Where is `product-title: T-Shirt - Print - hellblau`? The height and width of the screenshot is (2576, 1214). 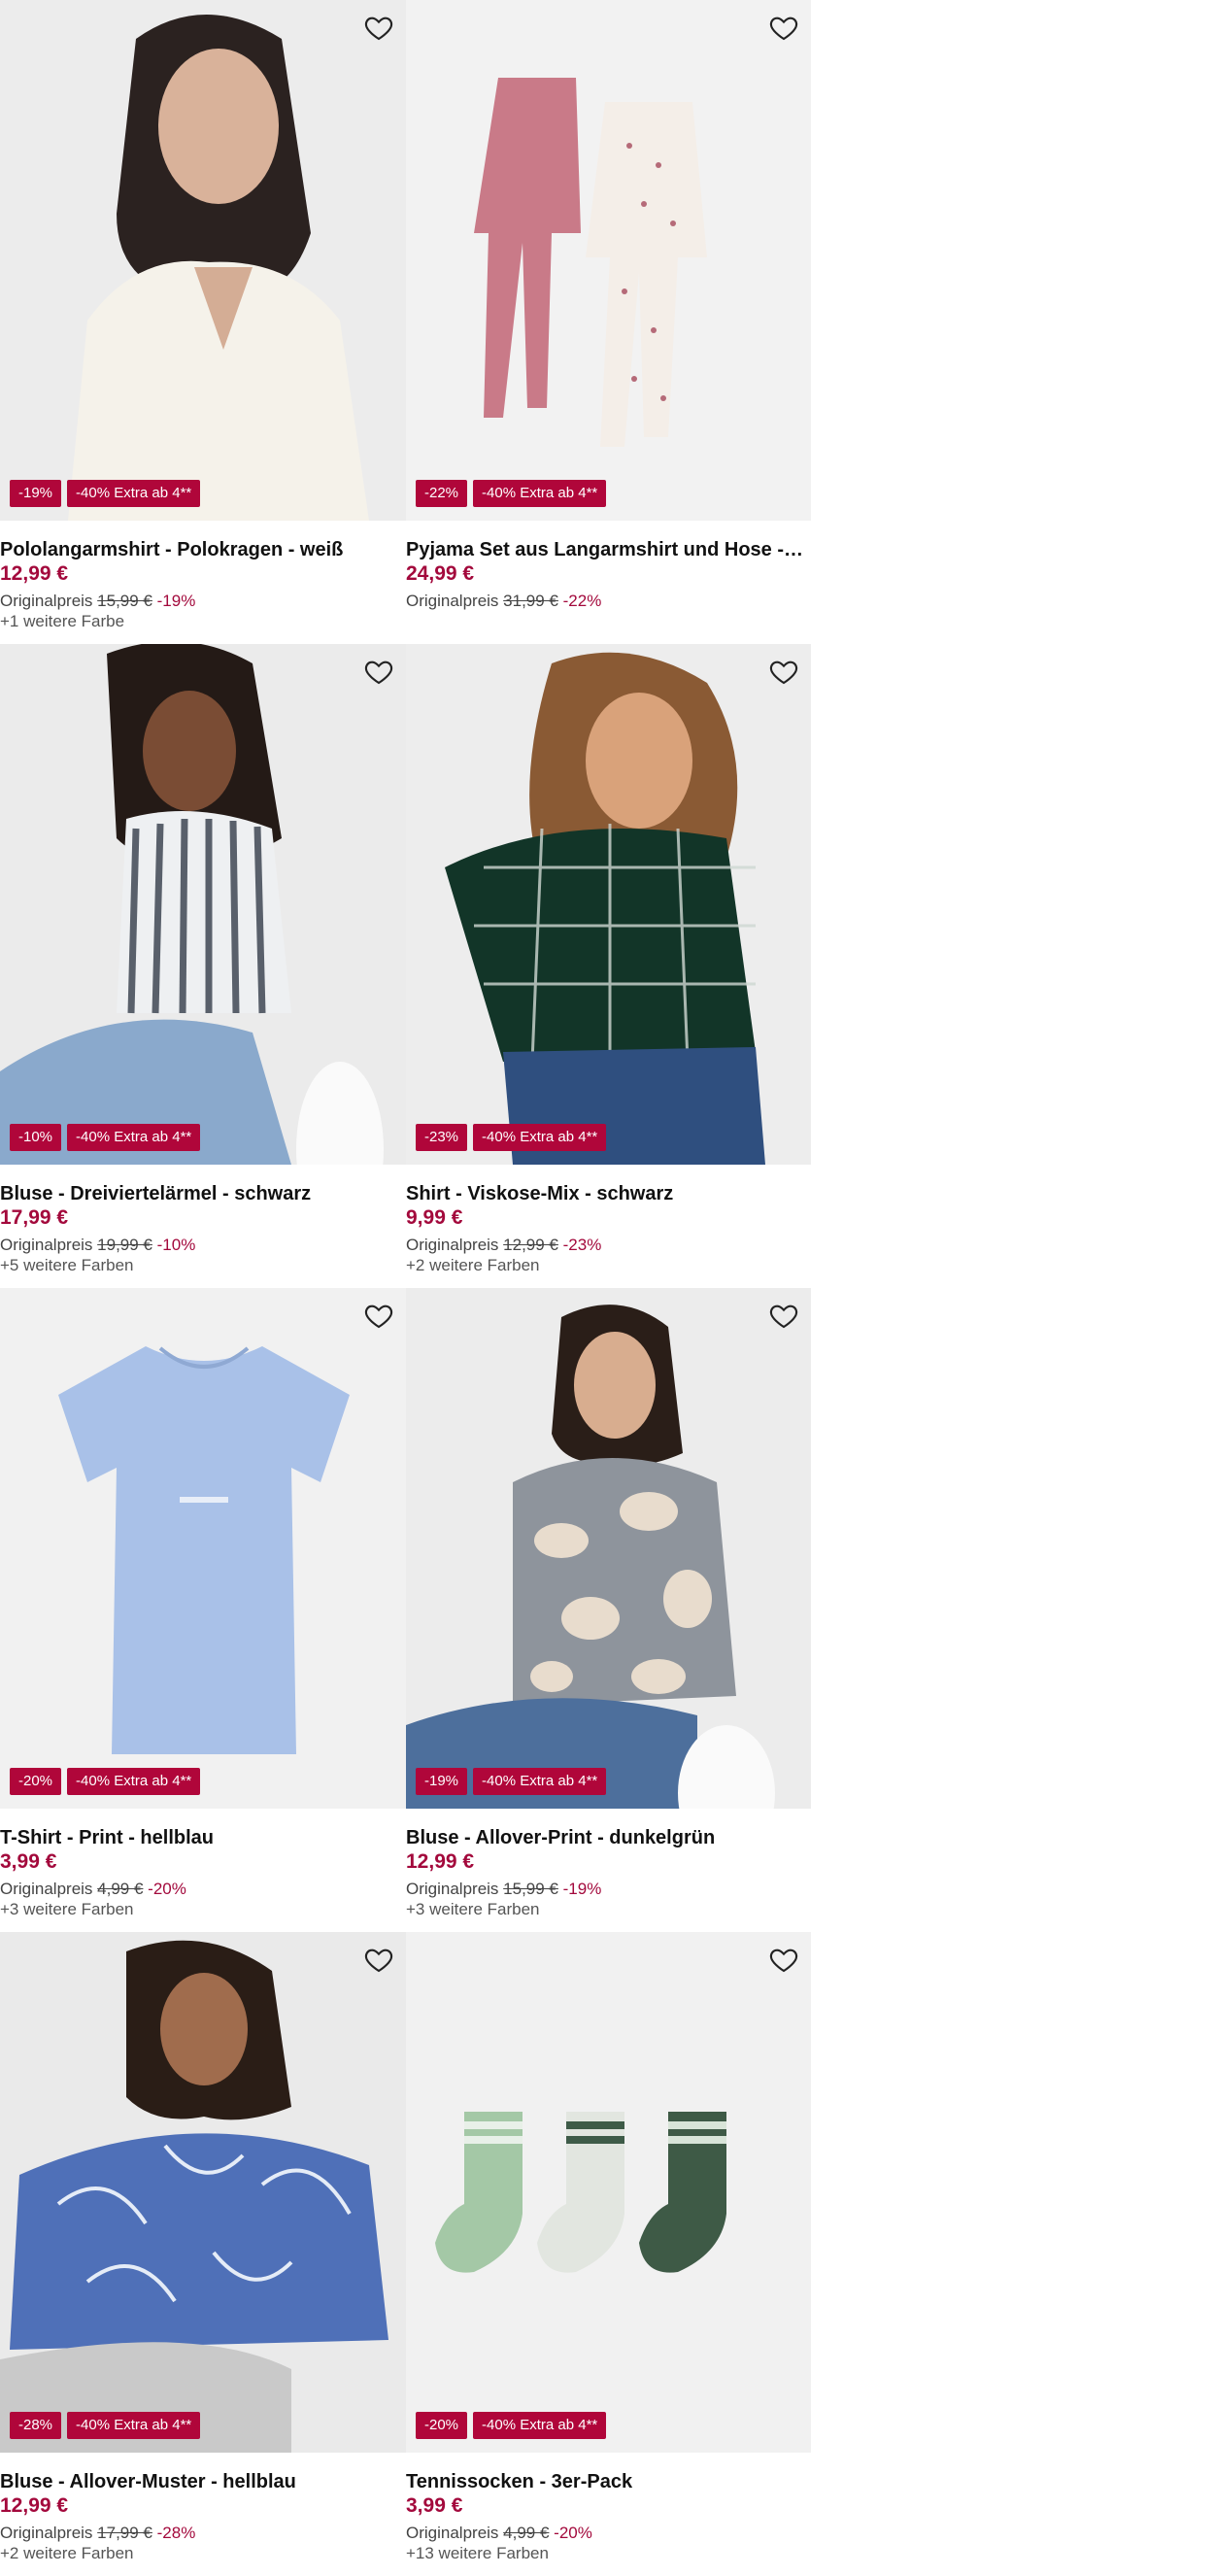
product-title: T-Shirt - Print - hellblau is located at coordinates (203, 1837).